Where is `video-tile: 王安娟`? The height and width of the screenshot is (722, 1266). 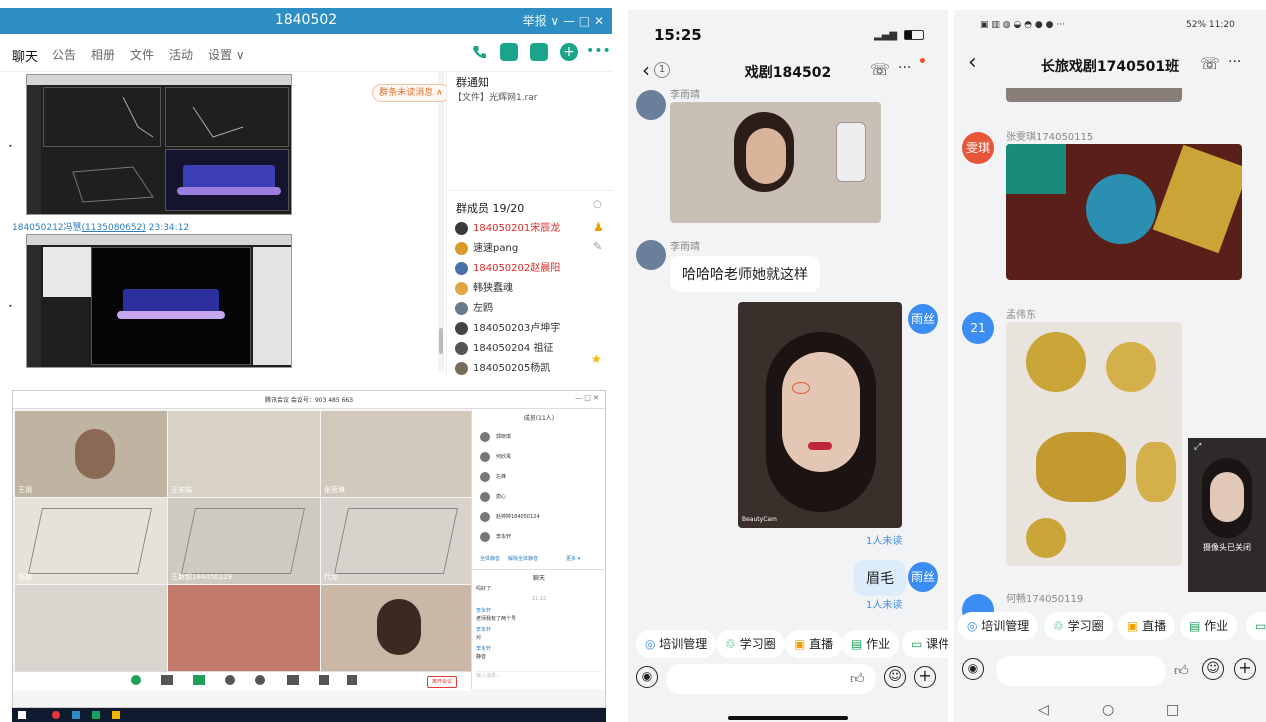 video-tile: 王安娟 is located at coordinates (244, 454).